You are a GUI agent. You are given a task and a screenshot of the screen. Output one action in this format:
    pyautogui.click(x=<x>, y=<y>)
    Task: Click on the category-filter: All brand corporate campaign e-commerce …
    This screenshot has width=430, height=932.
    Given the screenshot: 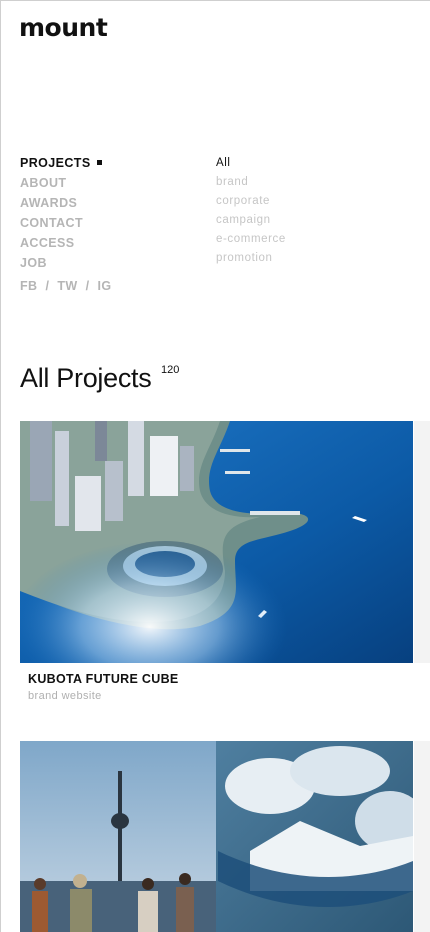 What is the action you would take?
    pyautogui.click(x=251, y=213)
    